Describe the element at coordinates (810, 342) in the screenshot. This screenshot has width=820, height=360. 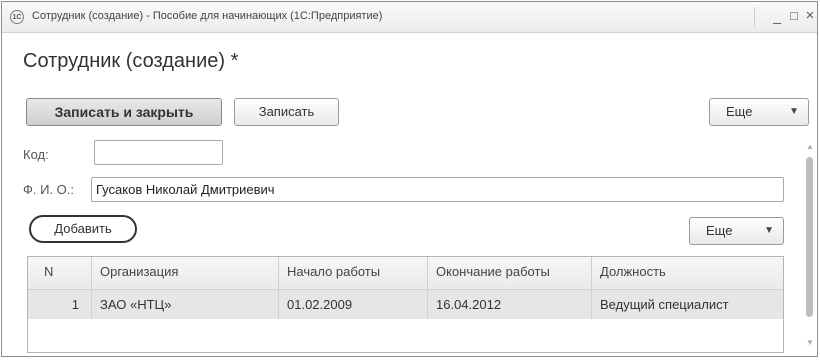
I see `scroll-down-icon: ▼` at that location.